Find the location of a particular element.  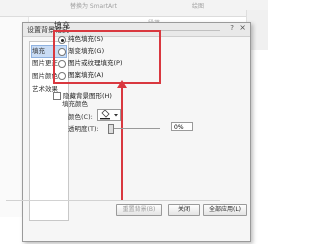

highlight-annotation-box is located at coordinates (107, 57).